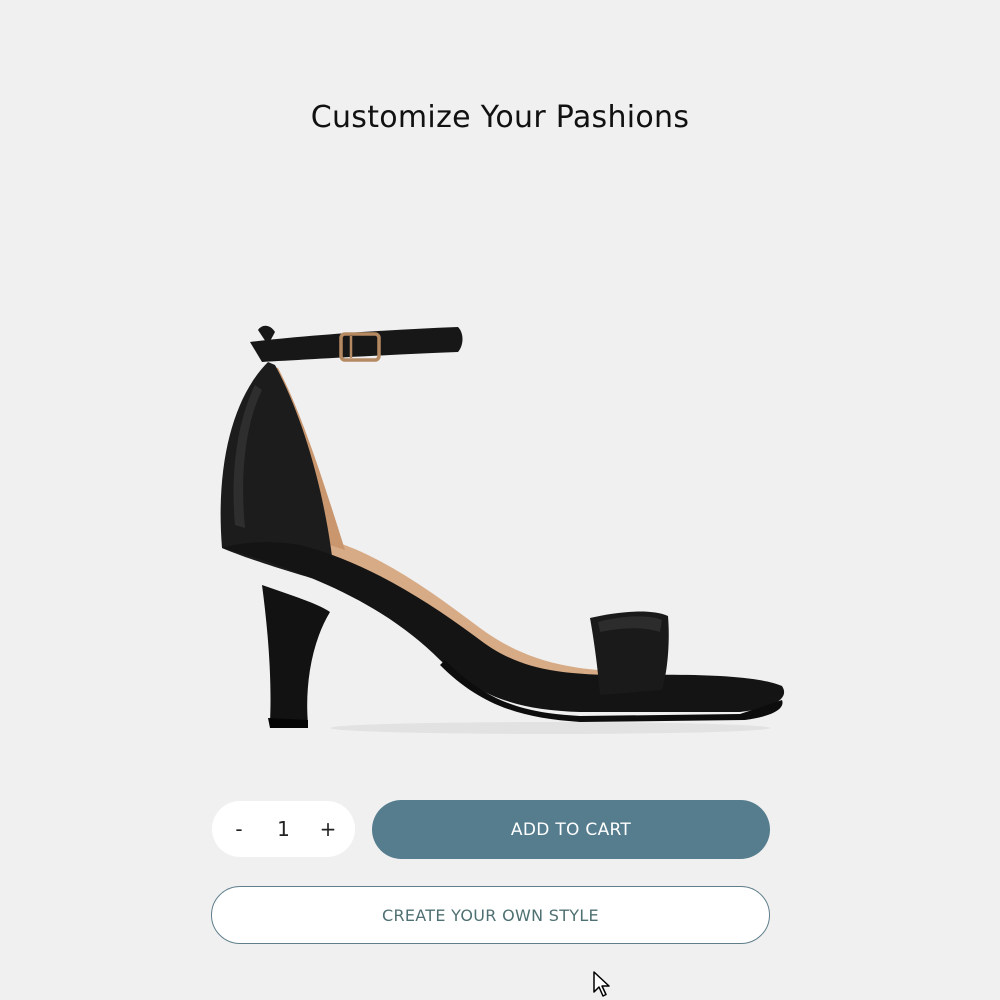 Image resolution: width=1000 pixels, height=1000 pixels. I want to click on decrement-button: -, so click(239, 829).